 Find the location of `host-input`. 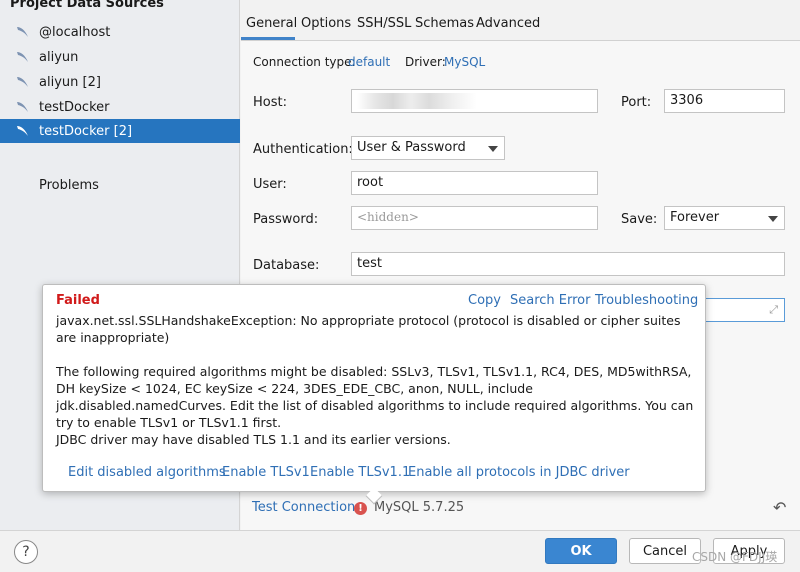

host-input is located at coordinates (474, 101).